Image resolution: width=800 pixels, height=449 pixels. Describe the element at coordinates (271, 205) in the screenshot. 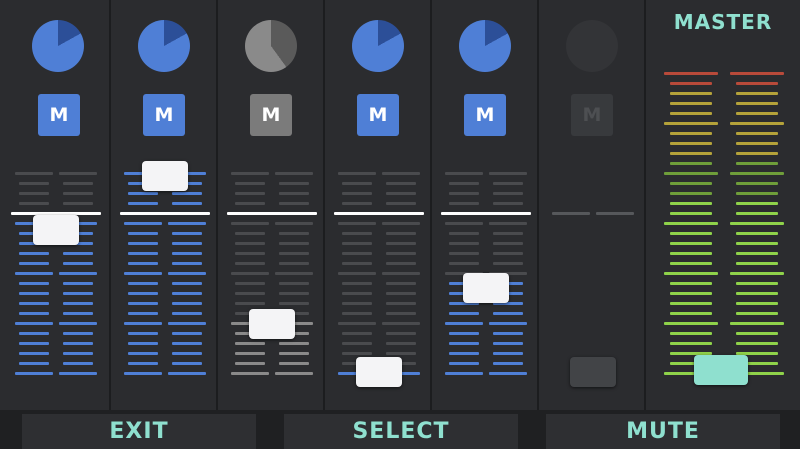

I see `channel-strip-3: M` at that location.